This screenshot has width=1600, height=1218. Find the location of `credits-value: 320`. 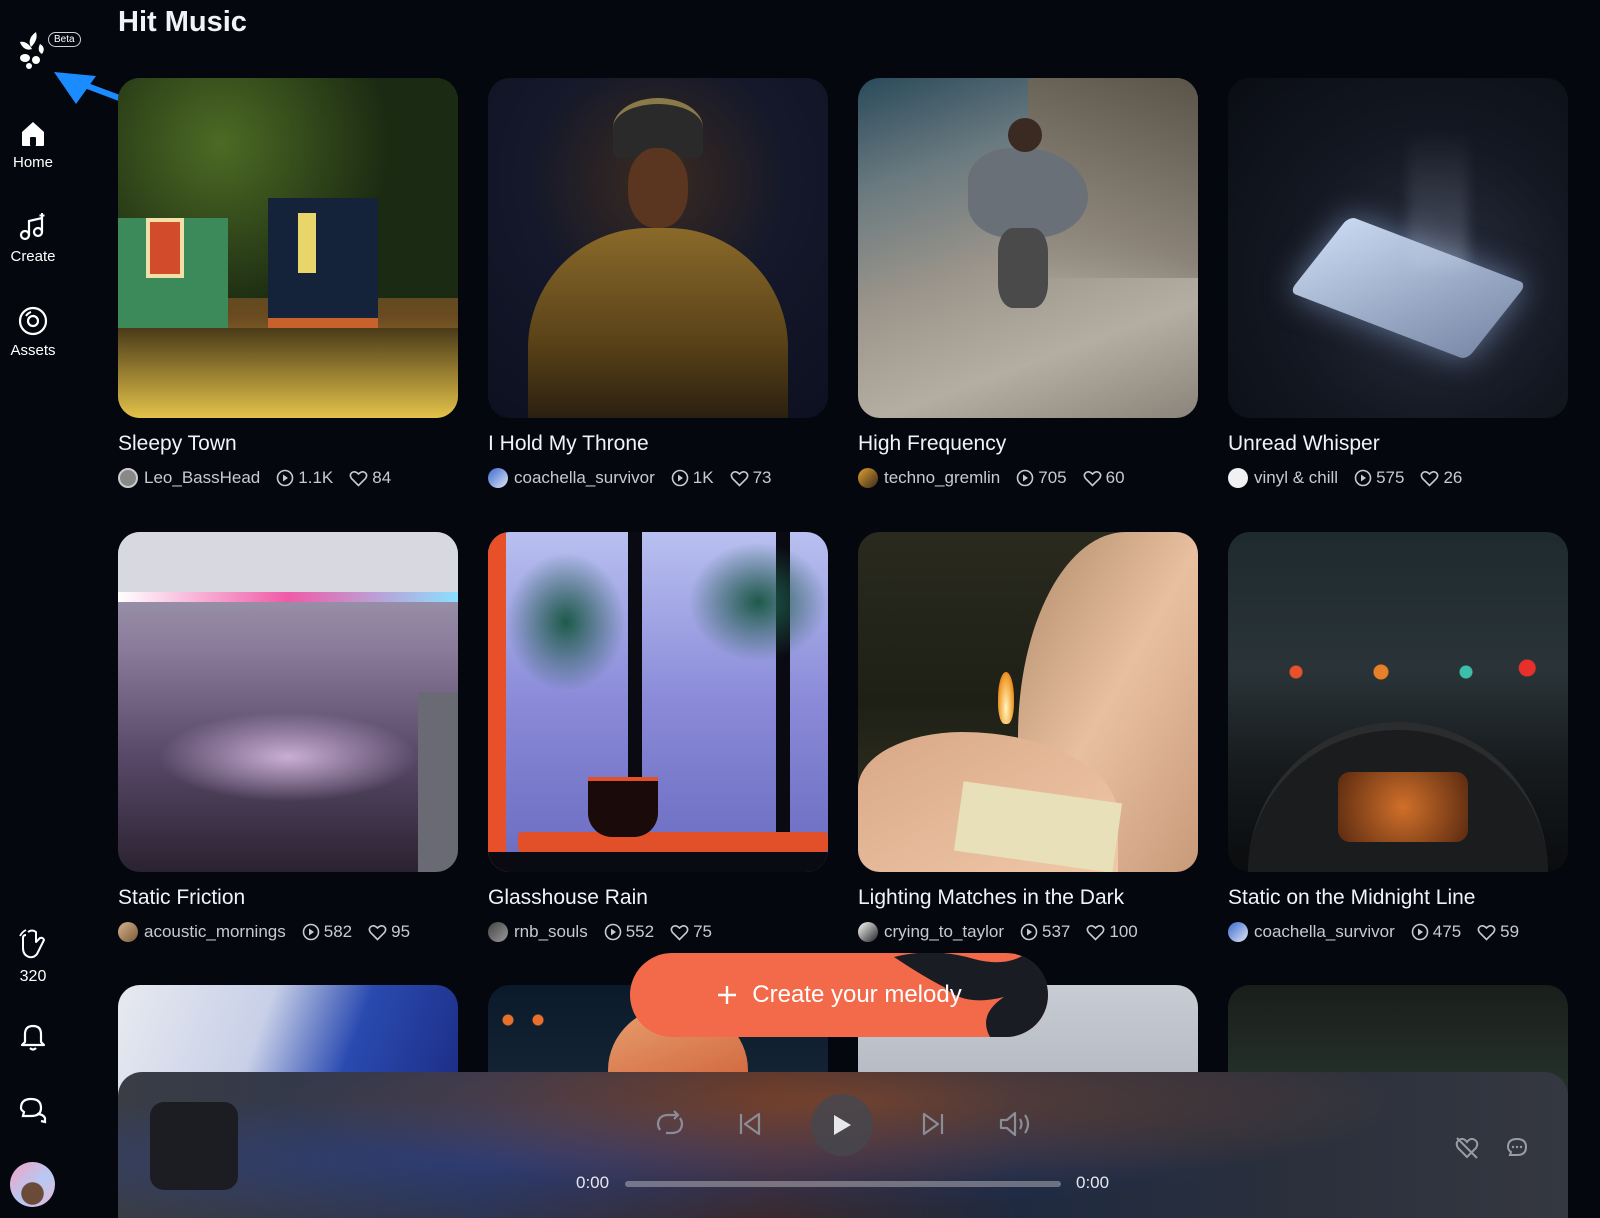

credits-value: 320 is located at coordinates (33, 976).